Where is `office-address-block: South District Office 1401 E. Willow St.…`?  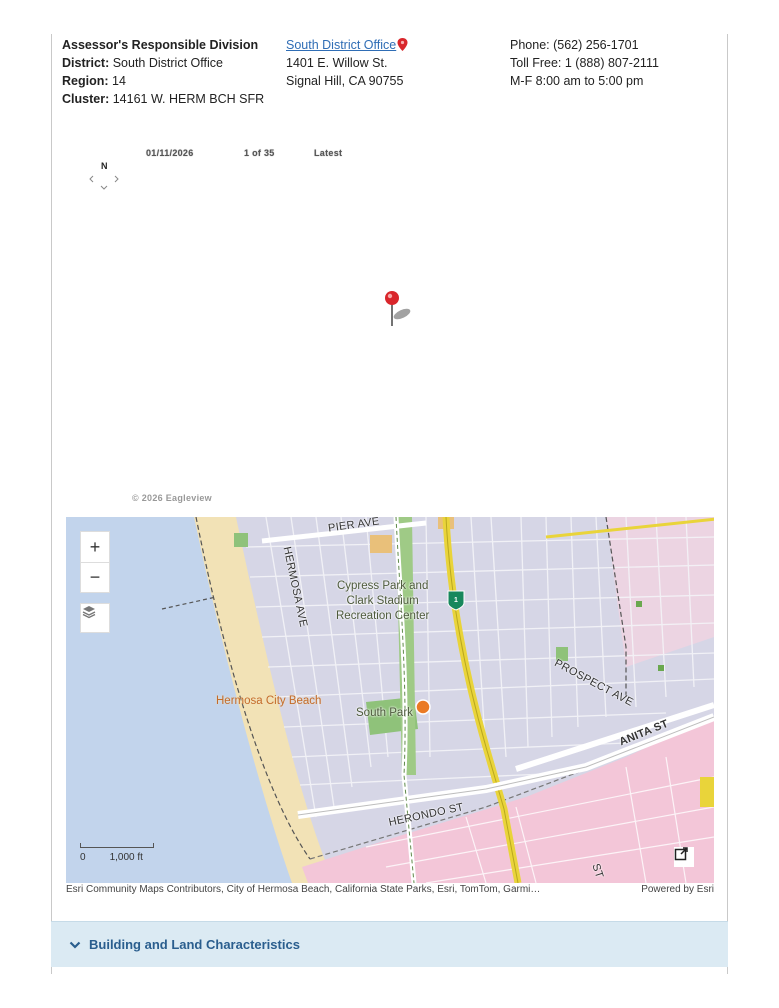 office-address-block: South District Office 1401 E. Willow St.… is located at coordinates (347, 63).